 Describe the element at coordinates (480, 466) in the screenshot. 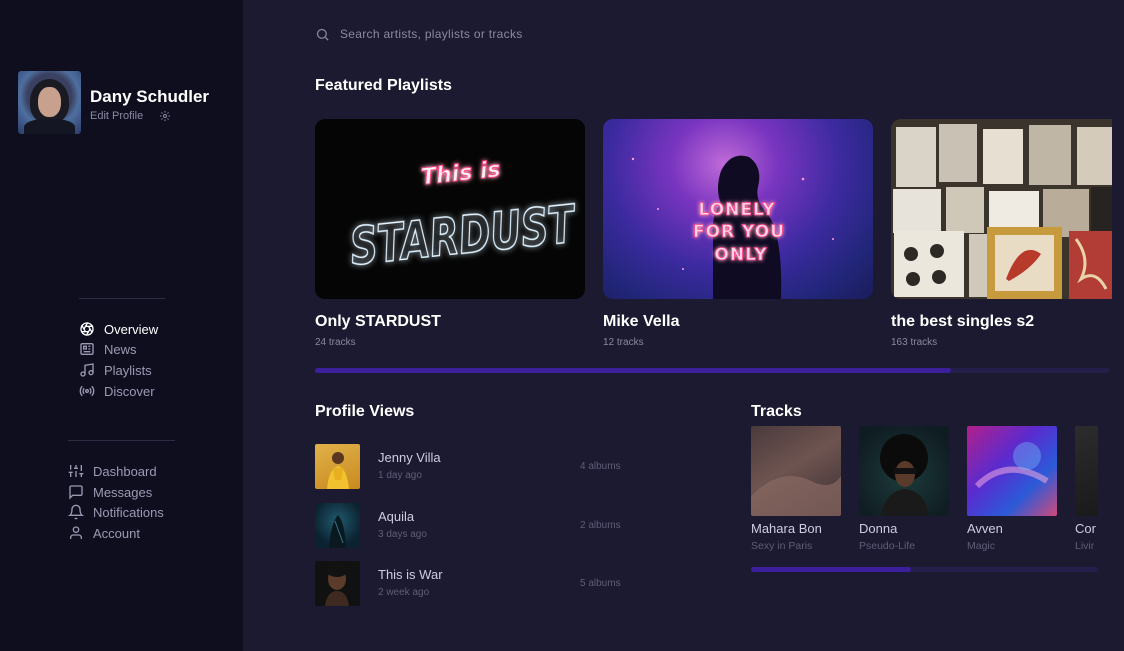

I see `profile-view-row: Jenny Villa 1 day ago 4 albums` at that location.